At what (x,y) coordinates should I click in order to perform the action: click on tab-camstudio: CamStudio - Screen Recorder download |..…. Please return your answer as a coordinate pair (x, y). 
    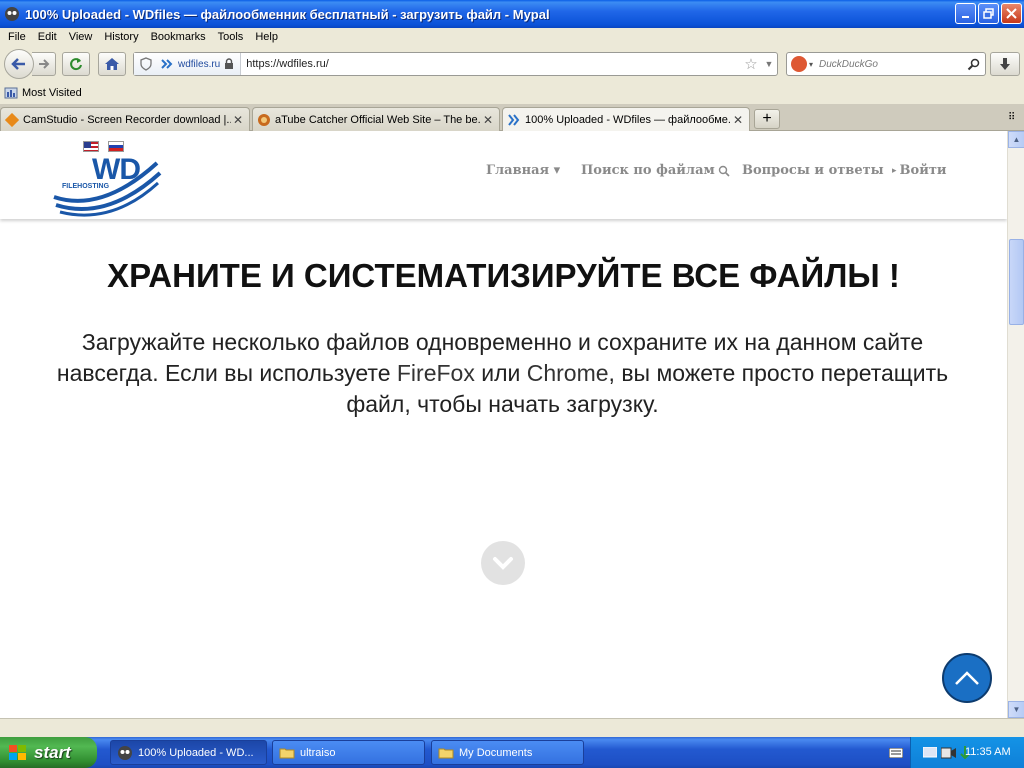
    Looking at the image, I should click on (125, 119).